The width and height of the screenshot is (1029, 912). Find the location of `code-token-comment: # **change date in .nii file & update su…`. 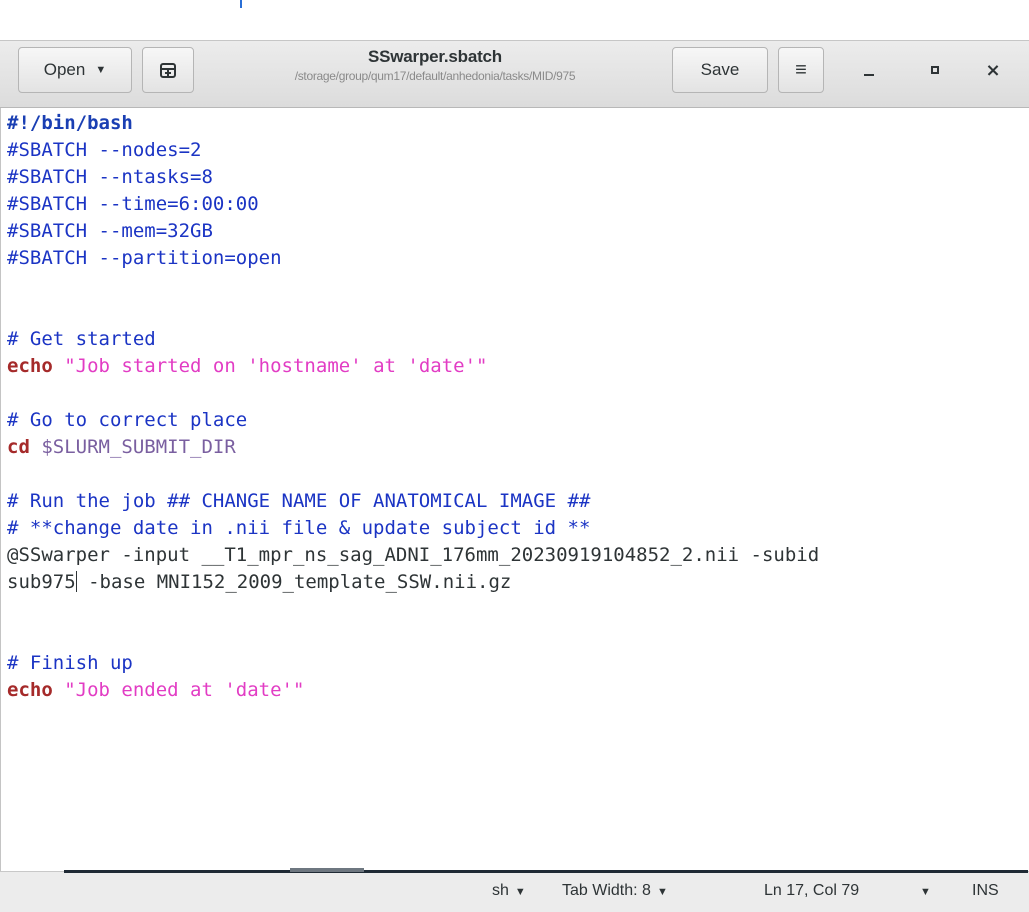

code-token-comment: # **change date in .nii file & update su… is located at coordinates (299, 528).